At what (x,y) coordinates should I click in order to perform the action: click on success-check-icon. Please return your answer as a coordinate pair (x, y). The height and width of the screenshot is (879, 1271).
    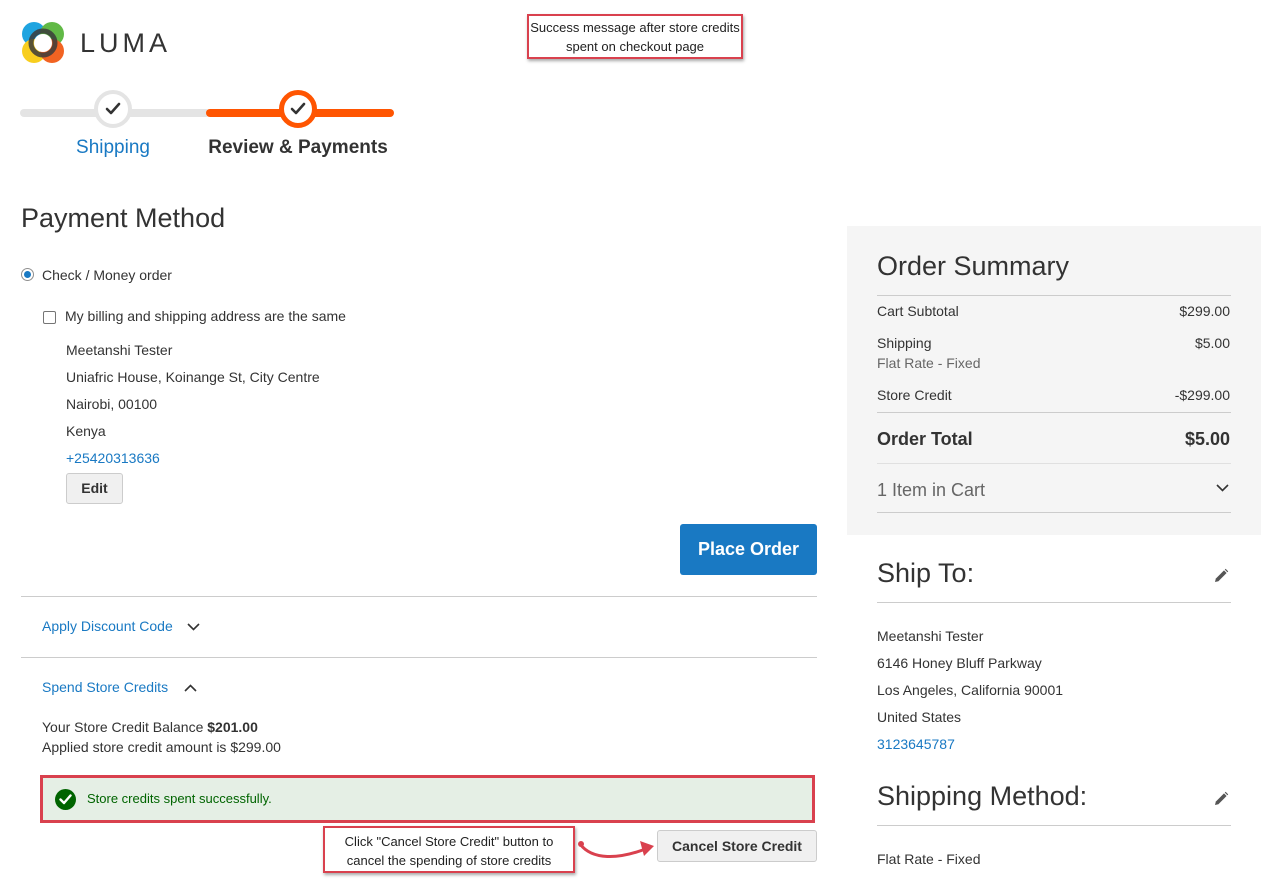
    Looking at the image, I should click on (65, 799).